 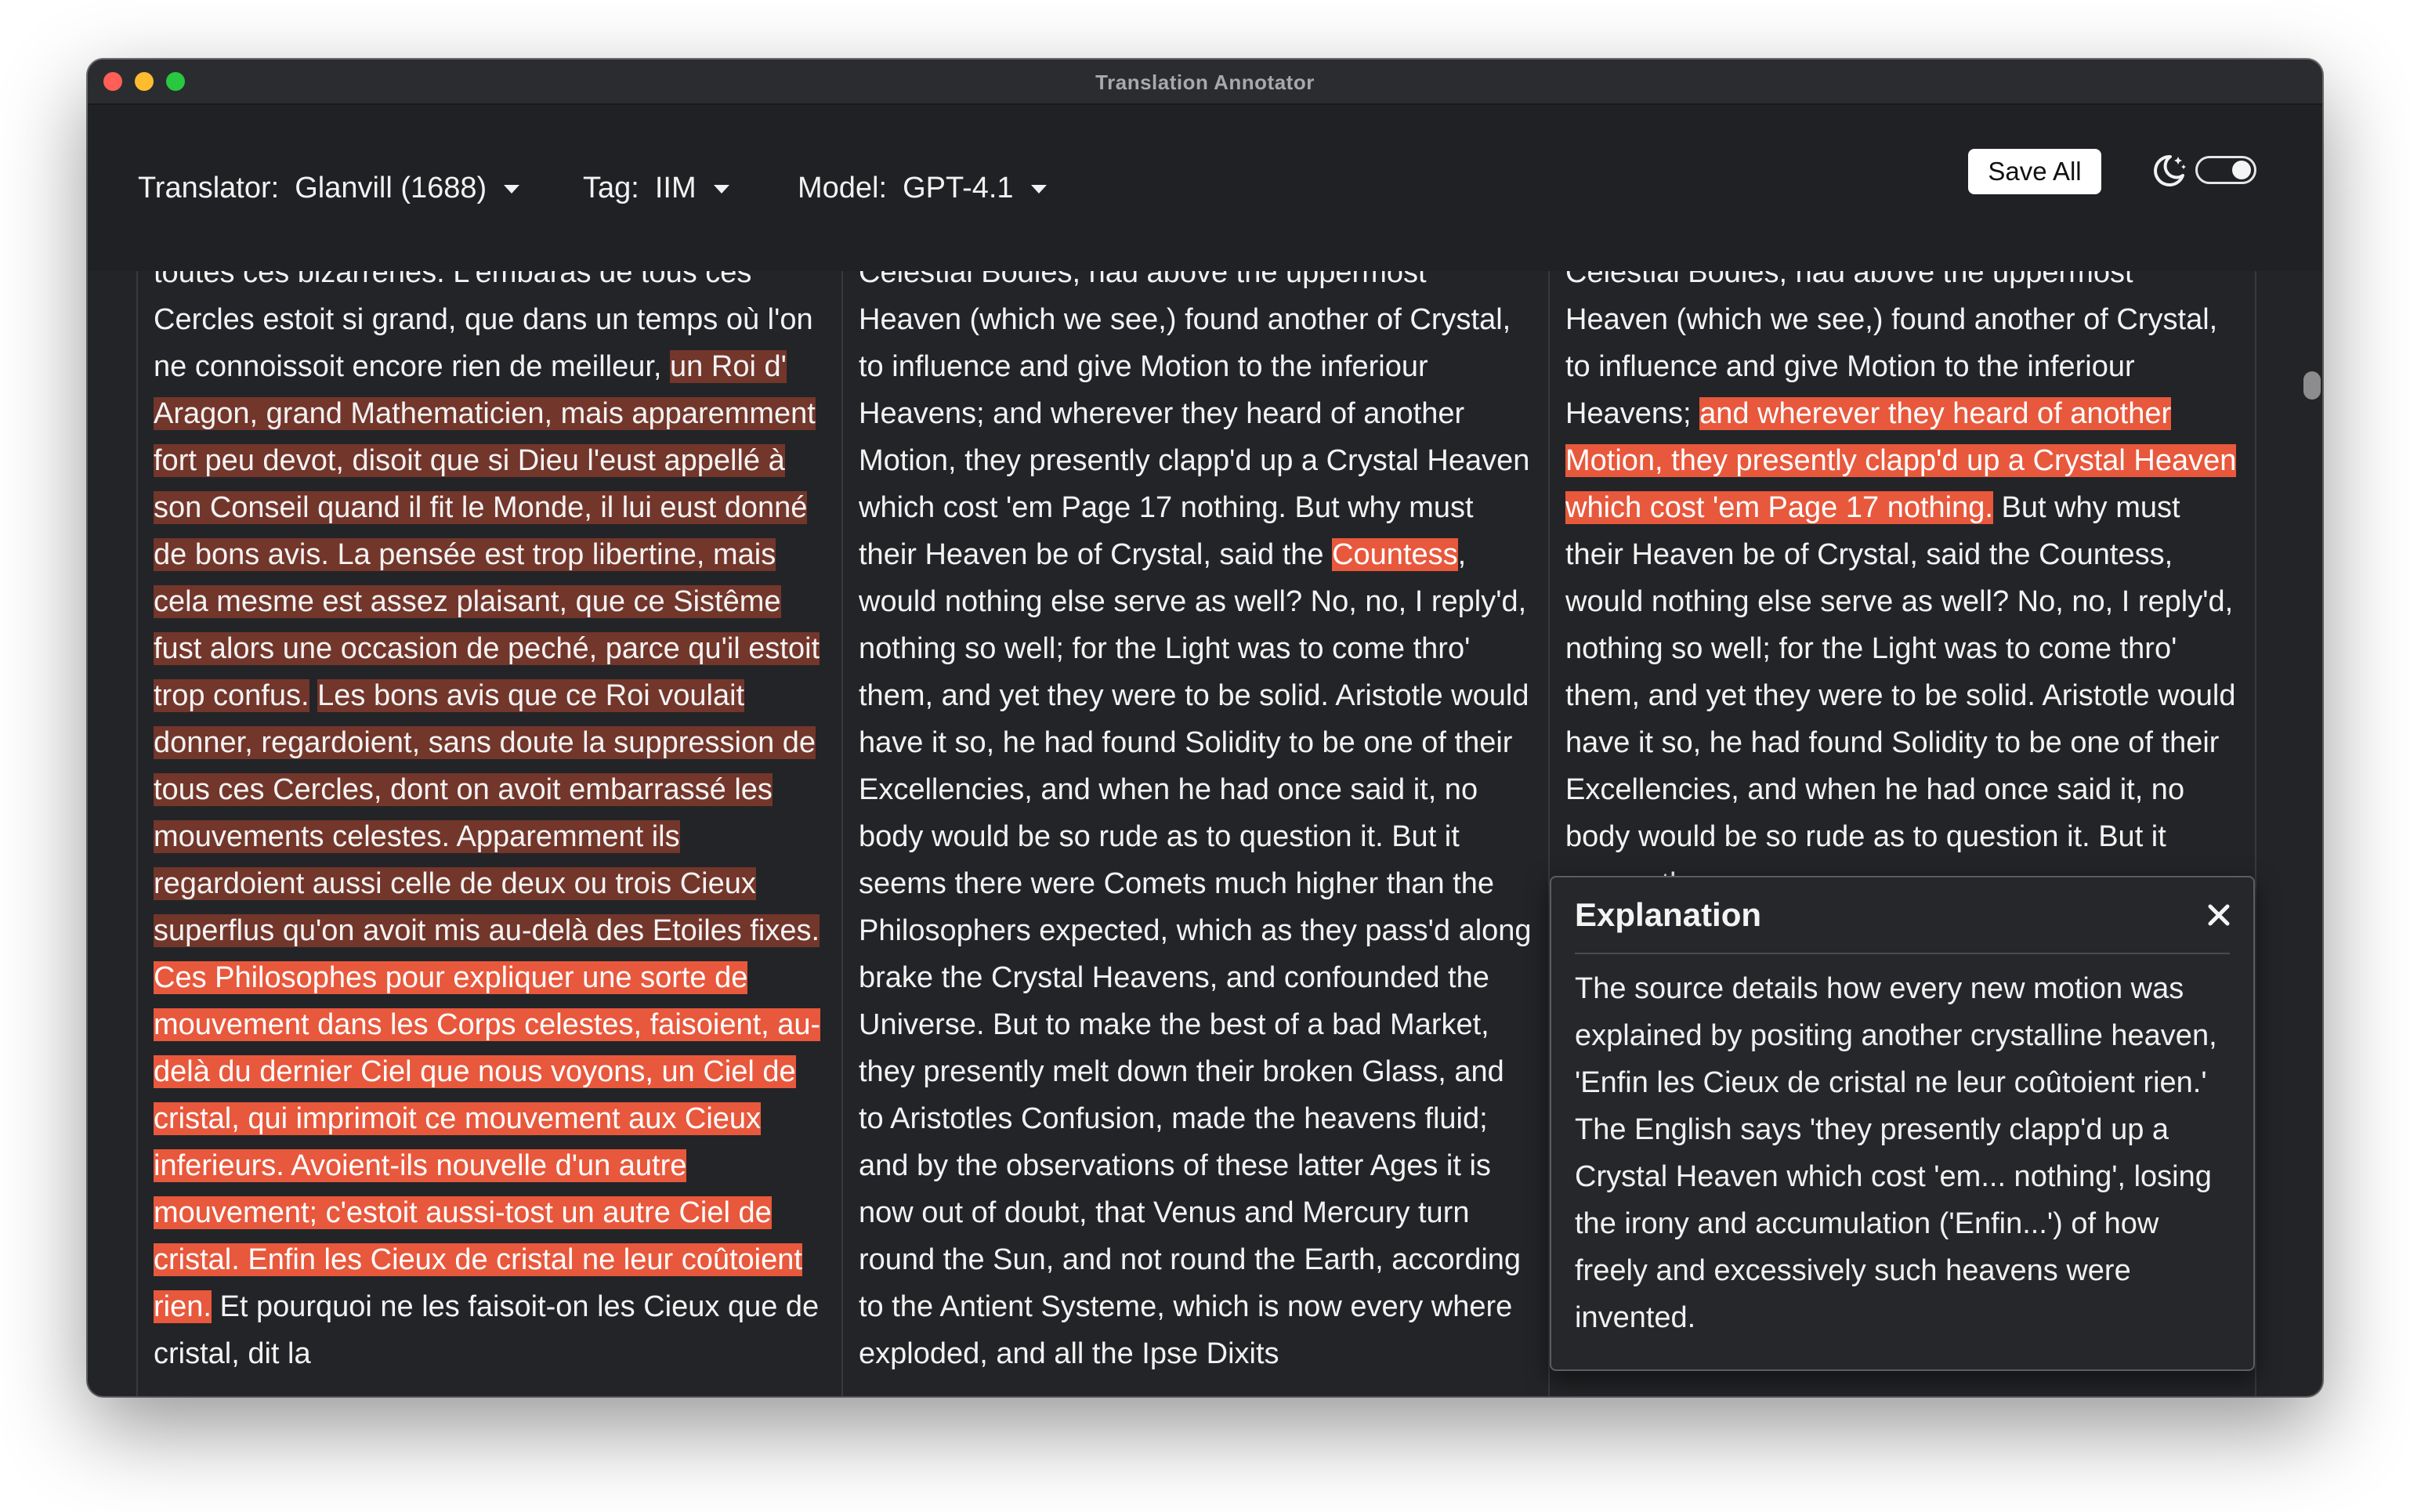 I want to click on tag-dropdown: Tag: IIM, so click(x=656, y=188).